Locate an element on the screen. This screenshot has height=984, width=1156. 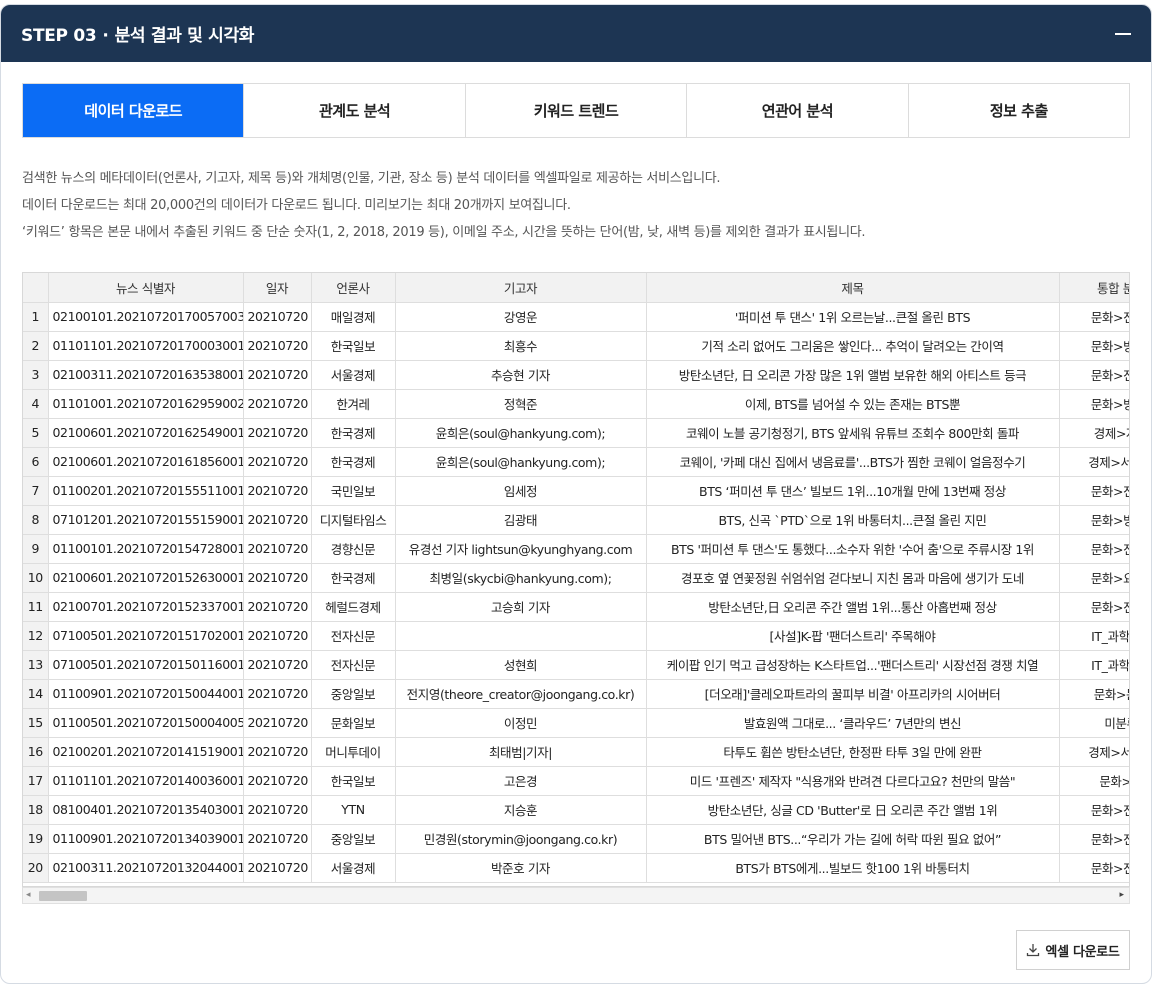
table-header-row: 뉴스 식별자일자언론사기고자제목통합 분류 is located at coordinates (576, 288).